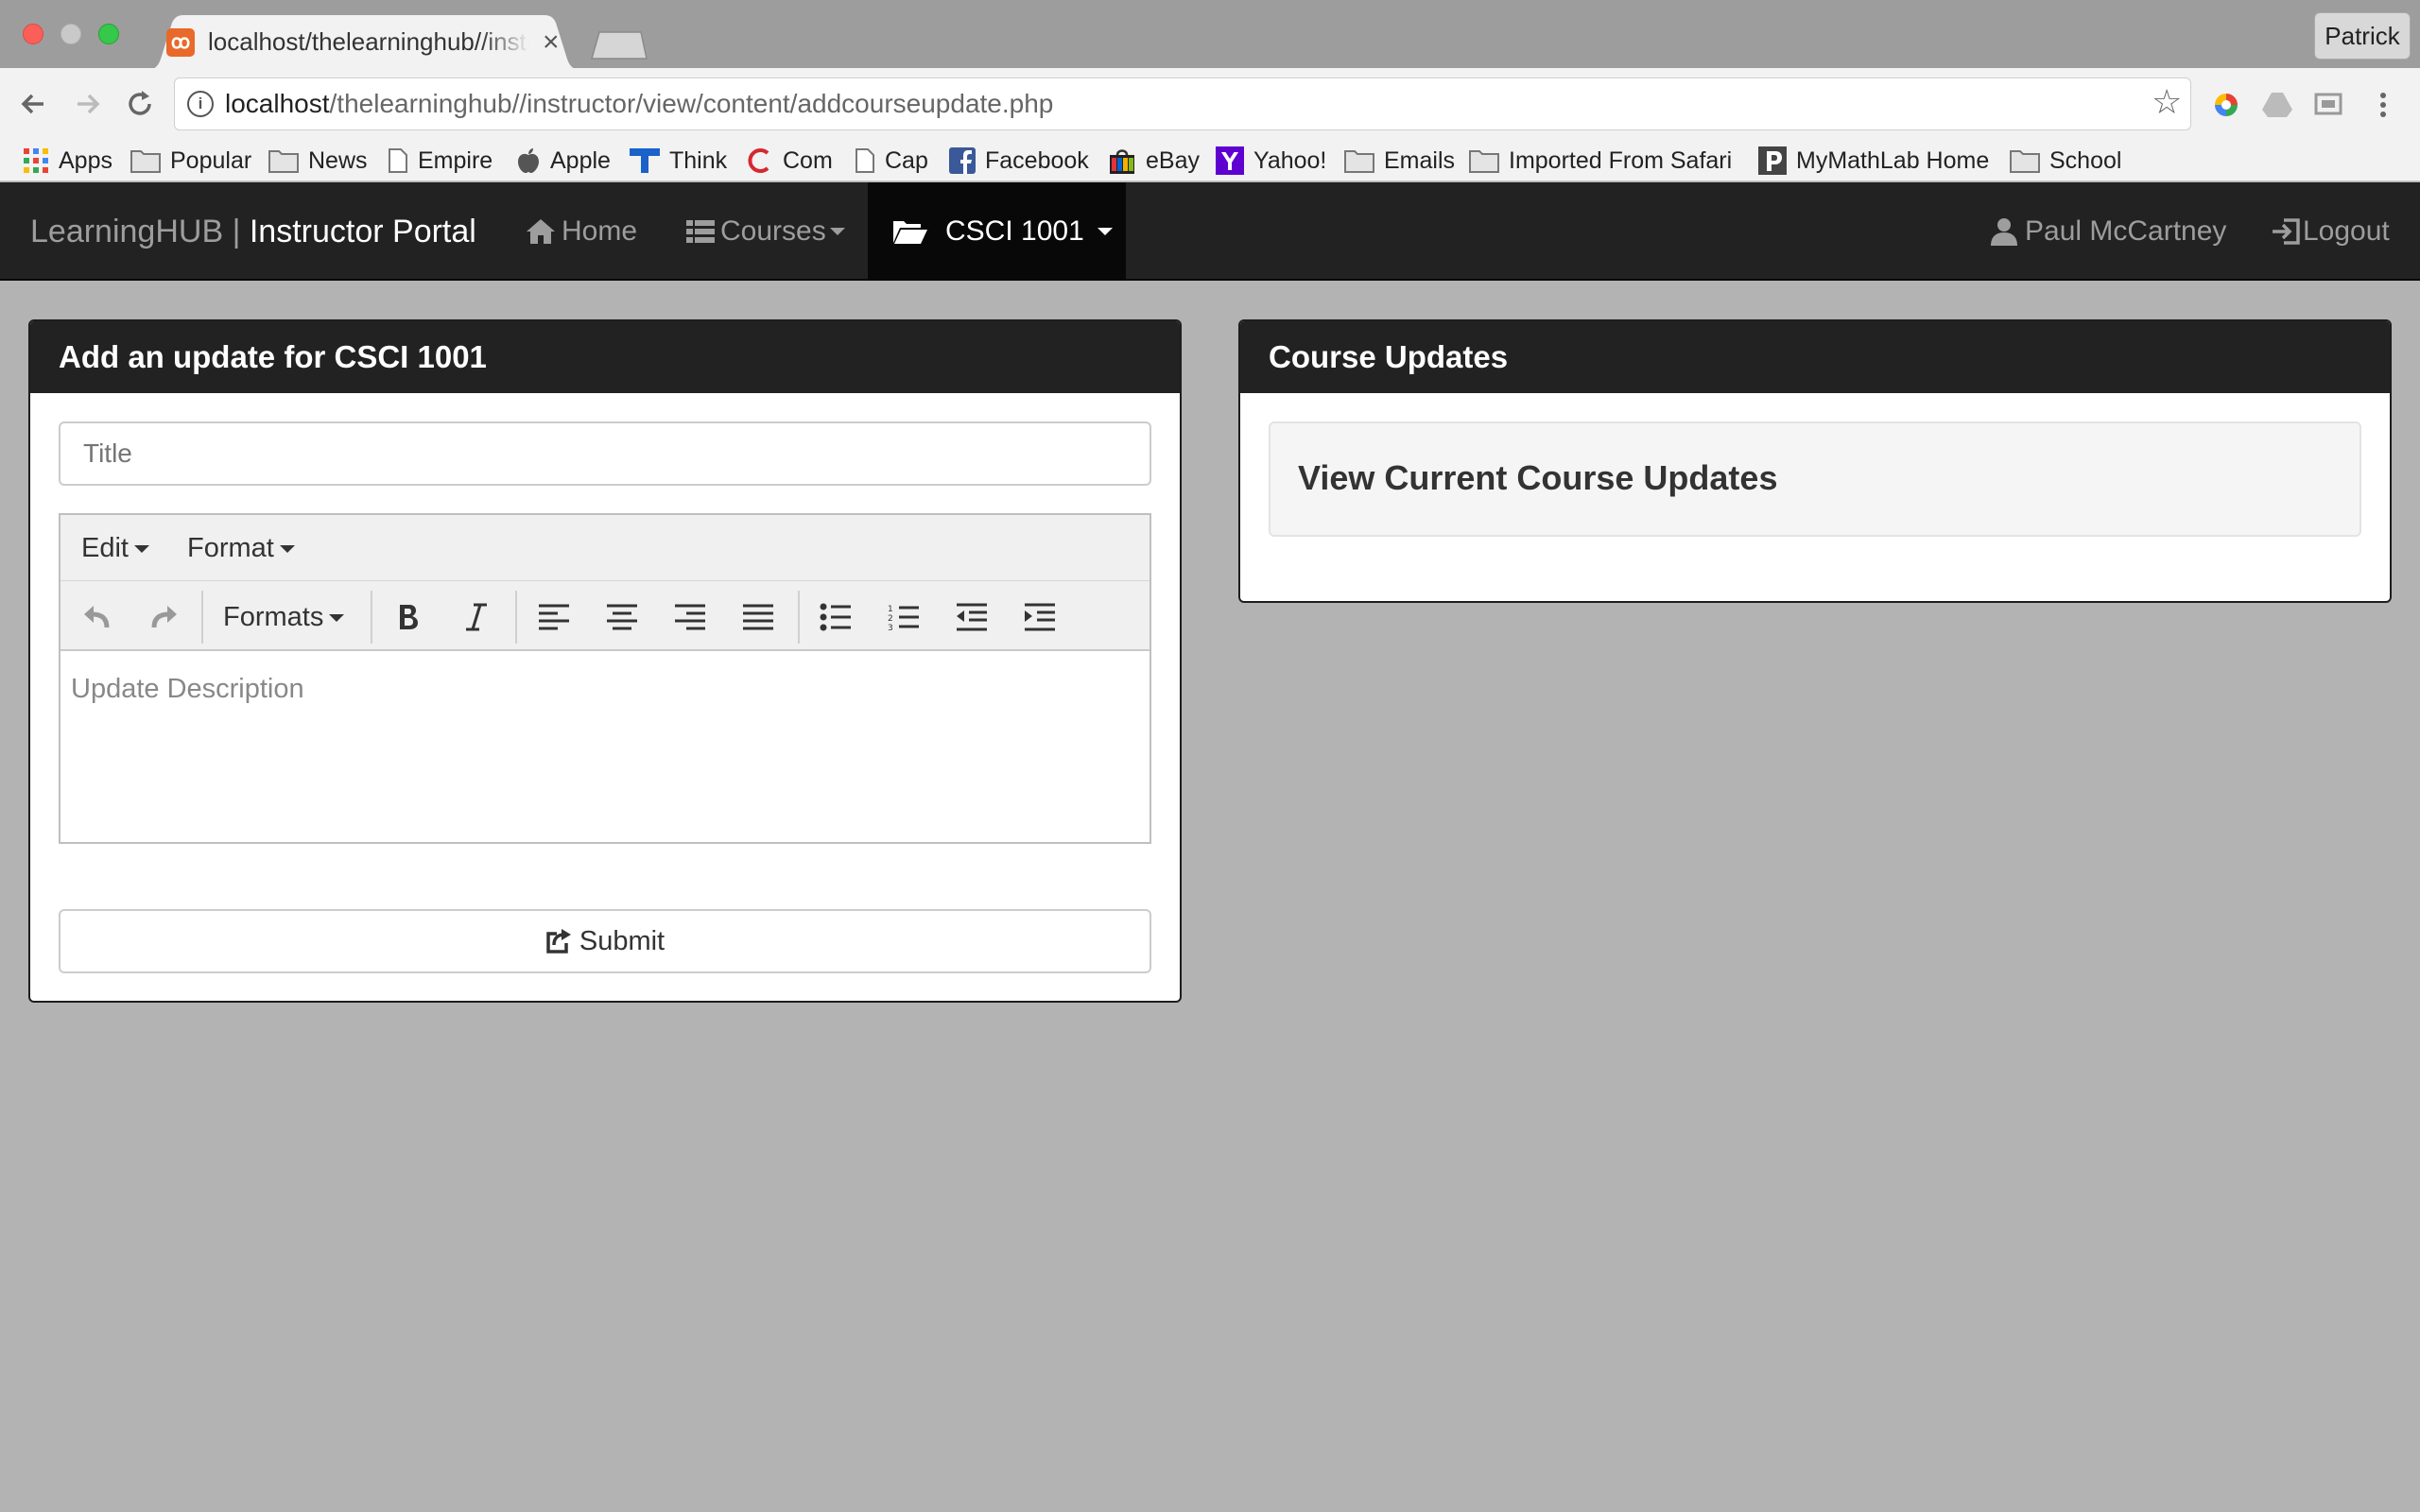 This screenshot has width=2420, height=1512. I want to click on align-center-icon, so click(622, 617).